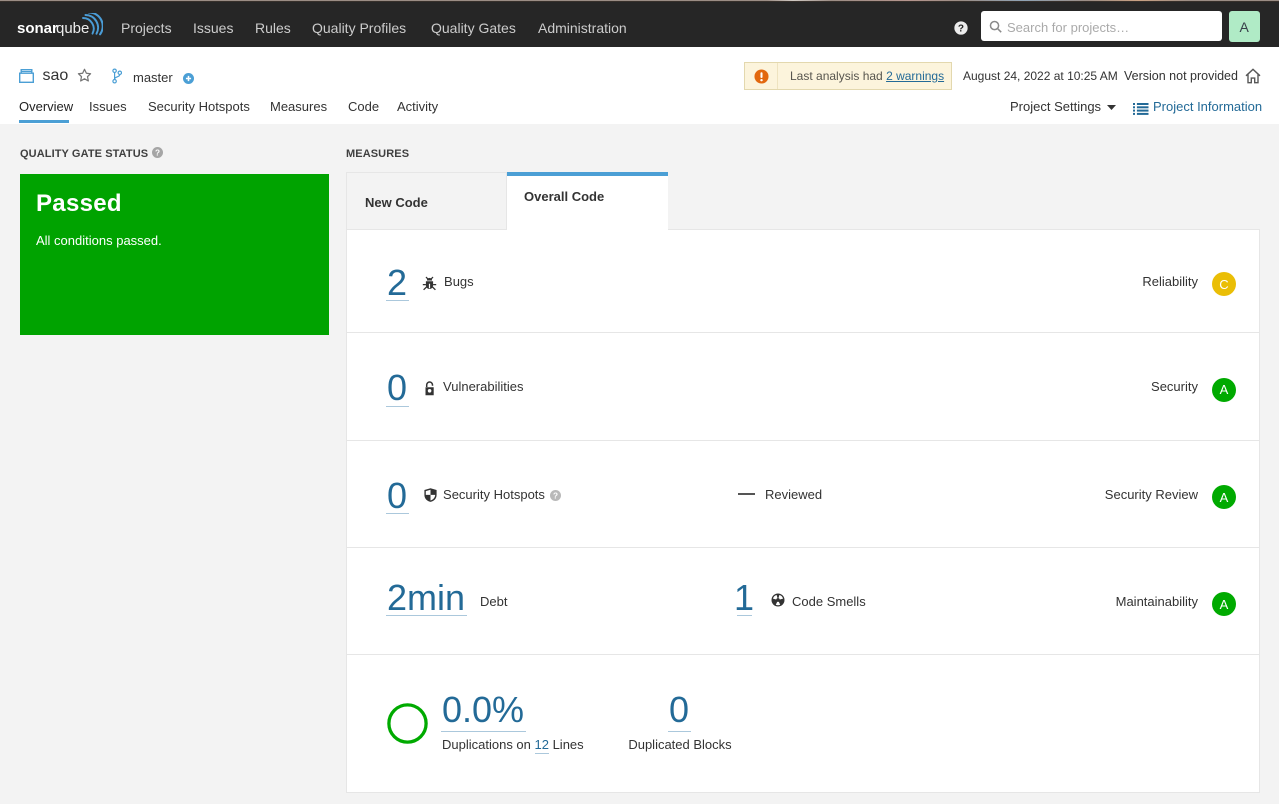  Describe the element at coordinates (37, 28) in the screenshot. I see `svg-text: sonar` at that location.